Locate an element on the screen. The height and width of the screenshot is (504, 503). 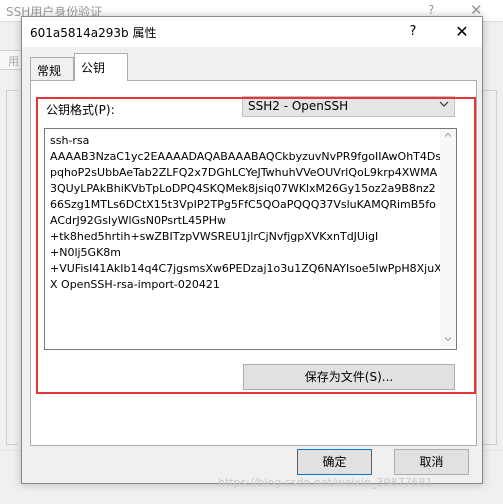
scroll-up-icon is located at coordinates (448, 137).